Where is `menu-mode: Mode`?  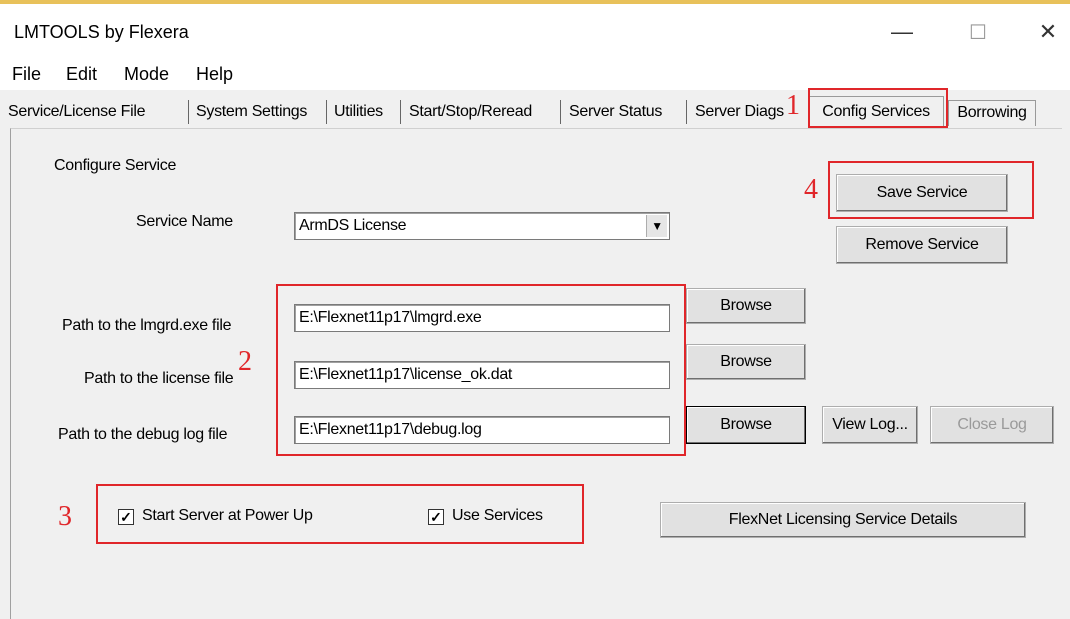
menu-mode: Mode is located at coordinates (146, 74).